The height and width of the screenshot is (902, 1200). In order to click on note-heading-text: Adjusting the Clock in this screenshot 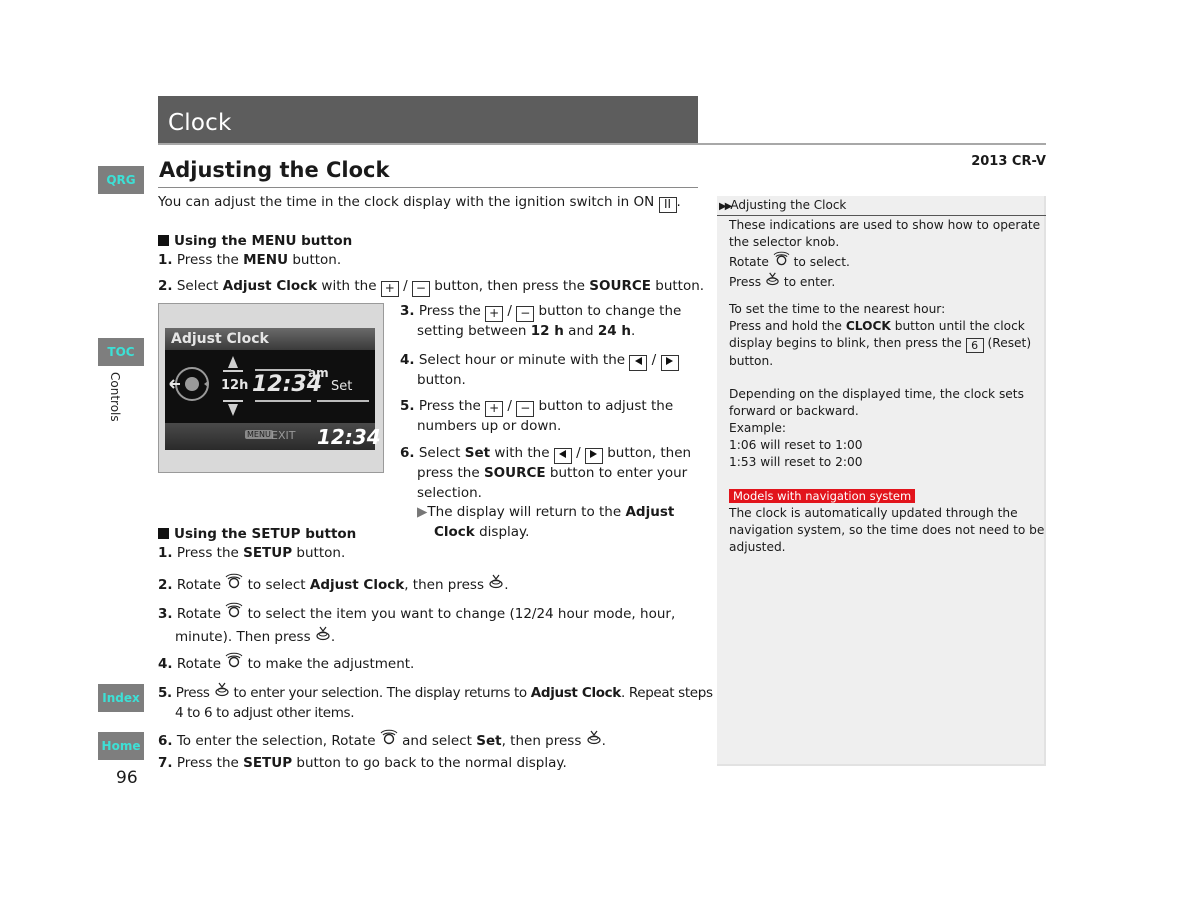, I will do `click(788, 205)`.